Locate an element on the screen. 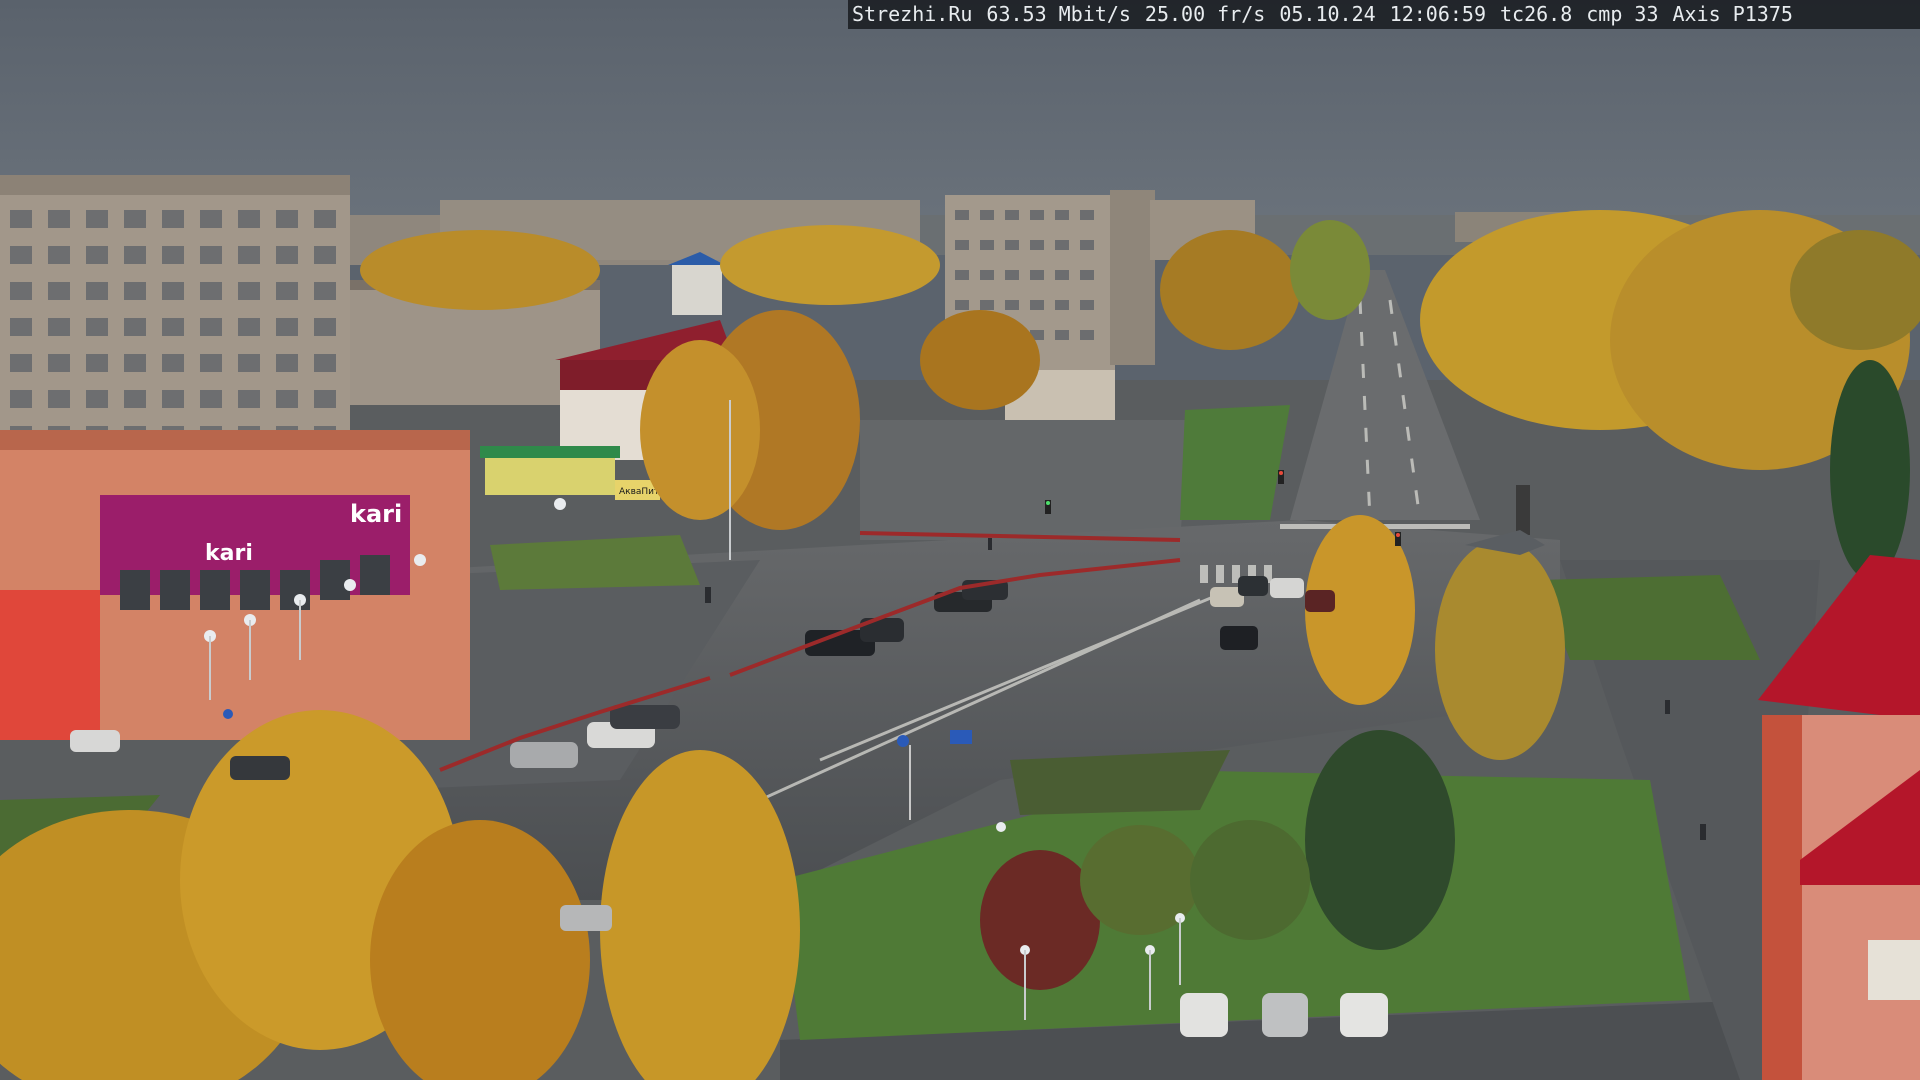 This screenshot has height=1080, width=1920. overlay-framerate: 25.00 fr/s is located at coordinates (1205, 14).